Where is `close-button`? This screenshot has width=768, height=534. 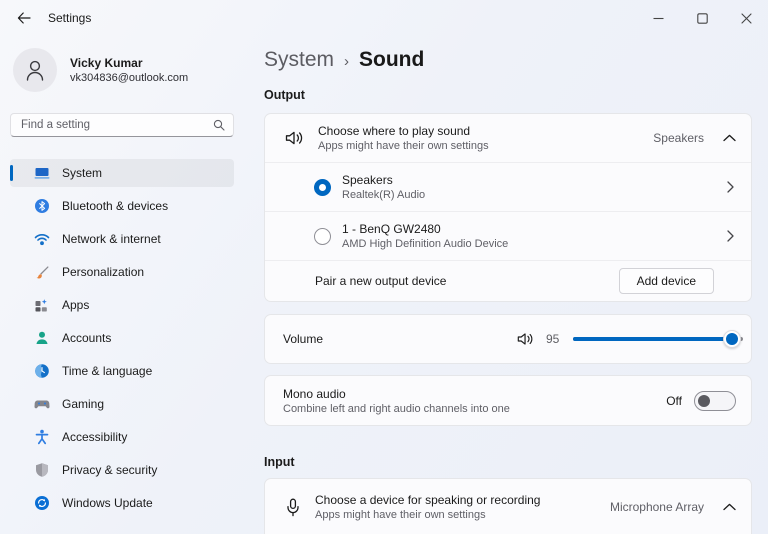 close-button is located at coordinates (746, 18).